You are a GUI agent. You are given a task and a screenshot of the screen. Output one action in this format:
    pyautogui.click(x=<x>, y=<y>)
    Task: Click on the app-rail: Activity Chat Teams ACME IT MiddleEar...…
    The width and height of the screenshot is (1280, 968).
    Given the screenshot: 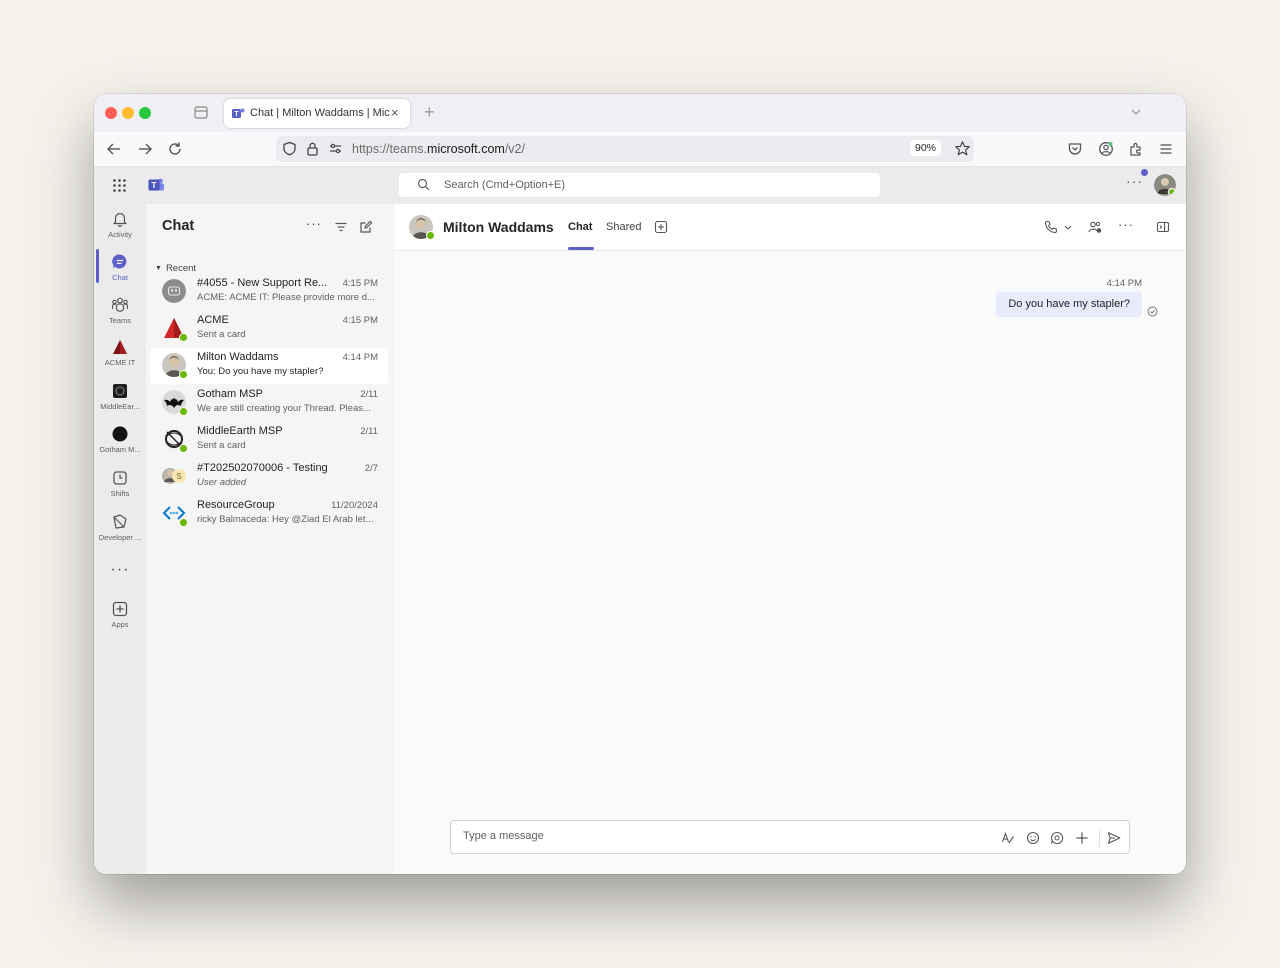 What is the action you would take?
    pyautogui.click(x=120, y=539)
    